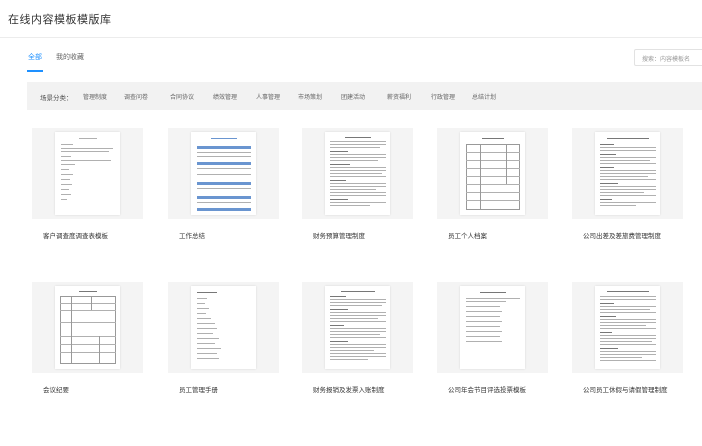 The image size is (702, 446). I want to click on template-card: 公司年会节目评选投票模板, so click(492, 342).